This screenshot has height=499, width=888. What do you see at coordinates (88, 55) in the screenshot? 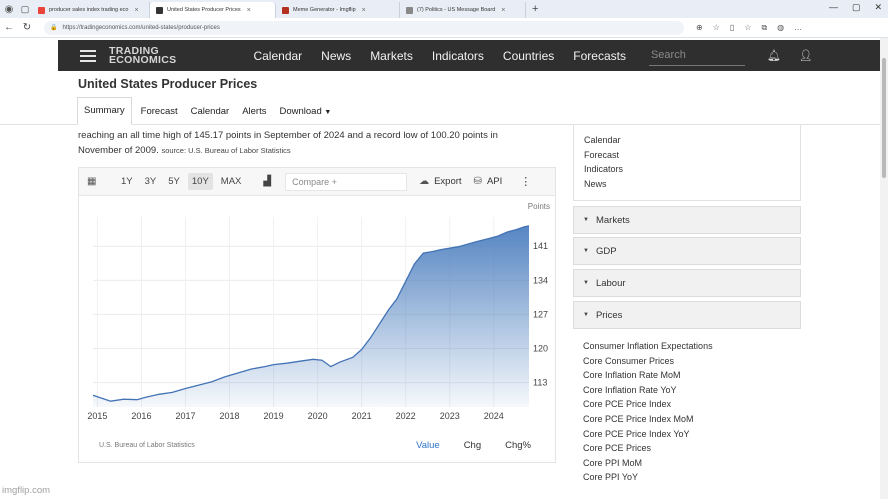
I see `menu-icon` at bounding box center [88, 55].